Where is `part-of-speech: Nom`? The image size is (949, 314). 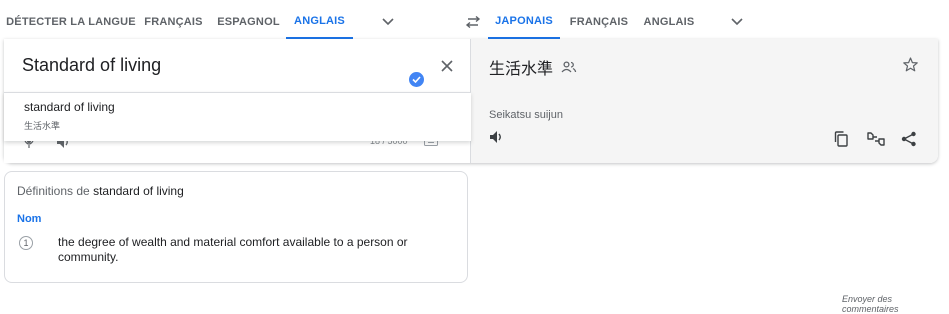
part-of-speech: Nom is located at coordinates (29, 219).